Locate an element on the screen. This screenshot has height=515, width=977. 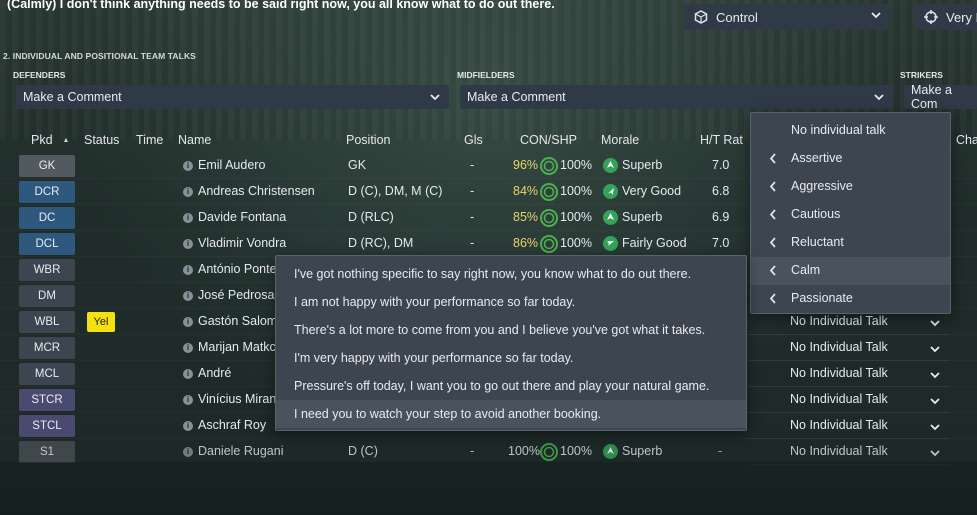
player-name: André is located at coordinates (214, 373).